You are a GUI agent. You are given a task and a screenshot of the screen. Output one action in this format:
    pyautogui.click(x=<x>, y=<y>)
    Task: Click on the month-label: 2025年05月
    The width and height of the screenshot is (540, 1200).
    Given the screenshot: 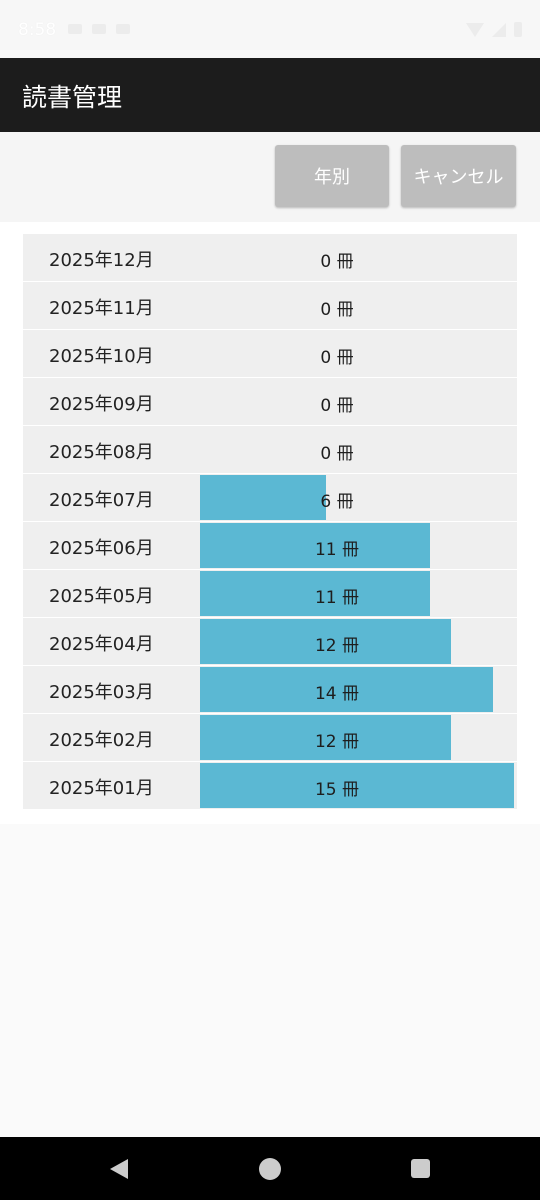 What is the action you would take?
    pyautogui.click(x=101, y=596)
    